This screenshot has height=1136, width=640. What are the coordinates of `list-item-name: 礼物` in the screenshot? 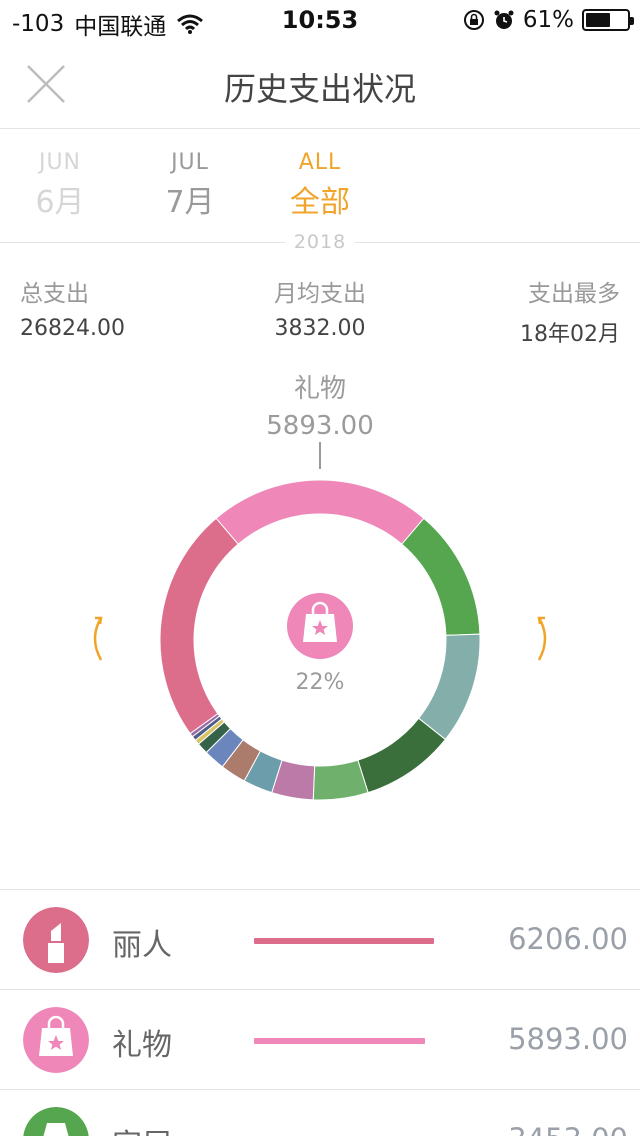 It's located at (142, 1045).